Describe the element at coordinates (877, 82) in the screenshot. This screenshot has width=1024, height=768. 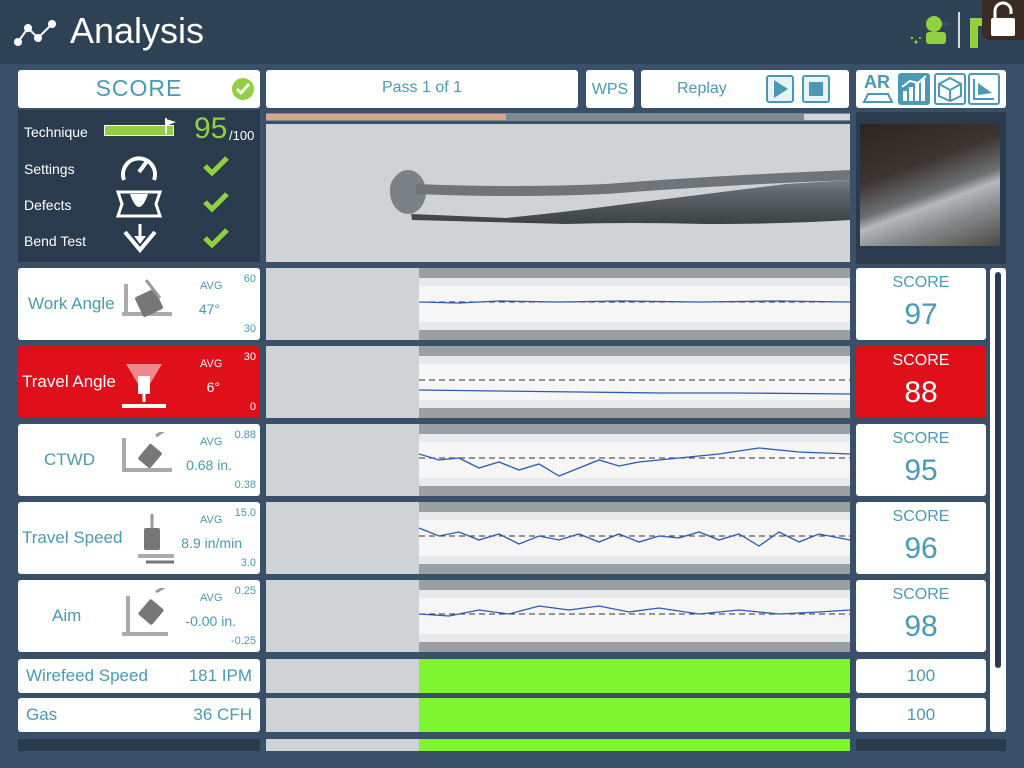
I see `ar-label: AR` at that location.